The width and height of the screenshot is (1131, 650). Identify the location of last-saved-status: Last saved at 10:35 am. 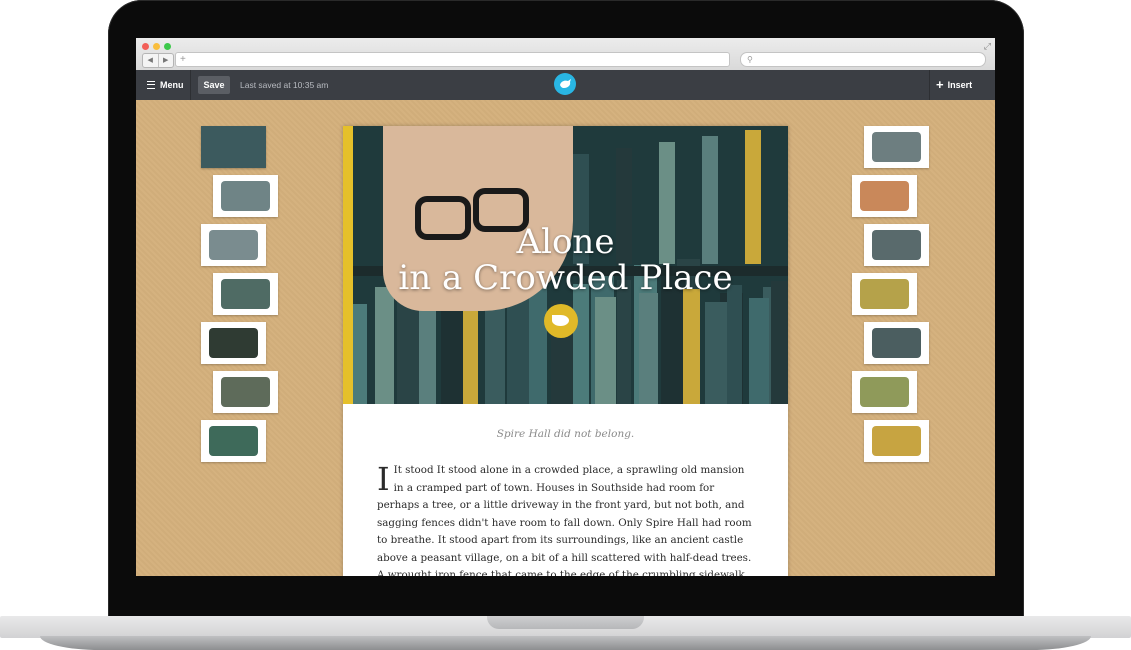
(284, 85).